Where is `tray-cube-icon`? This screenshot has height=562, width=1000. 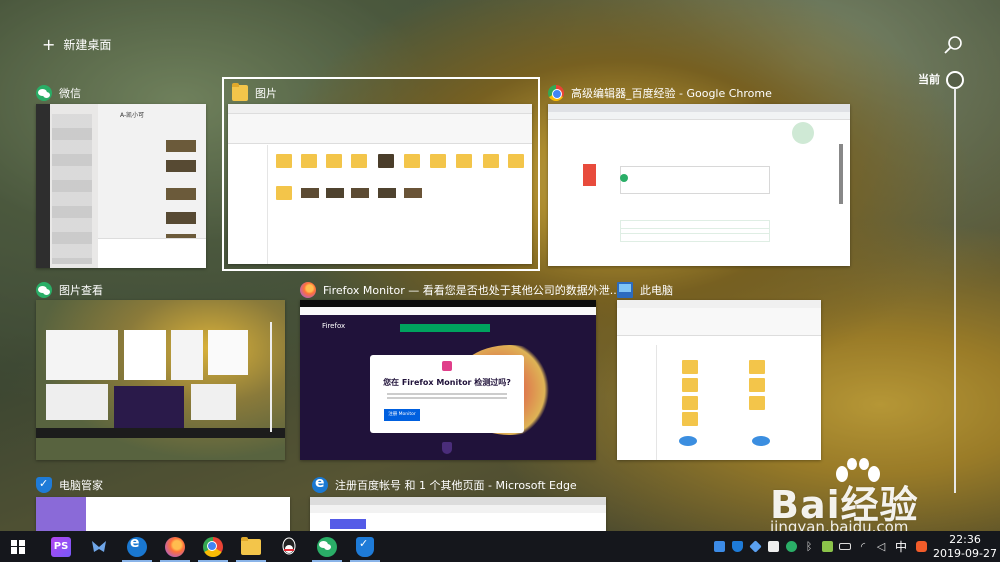 tray-cube-icon is located at coordinates (719, 546).